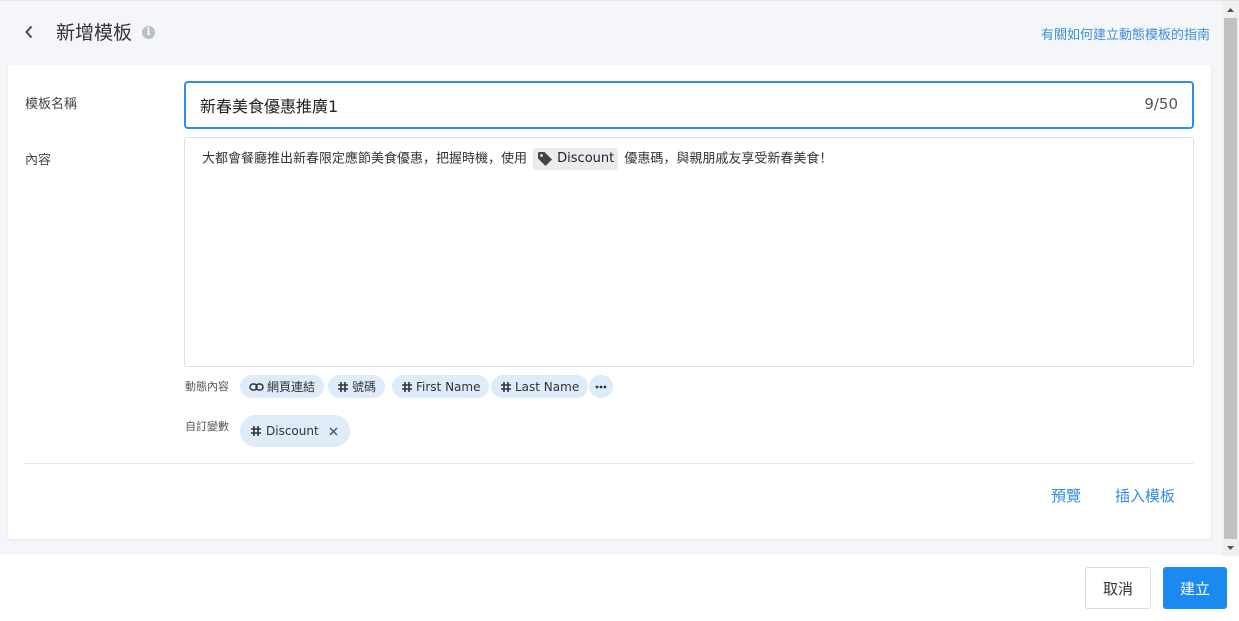 The image size is (1239, 621). Describe the element at coordinates (1195, 588) in the screenshot. I see `create-button: 建立` at that location.